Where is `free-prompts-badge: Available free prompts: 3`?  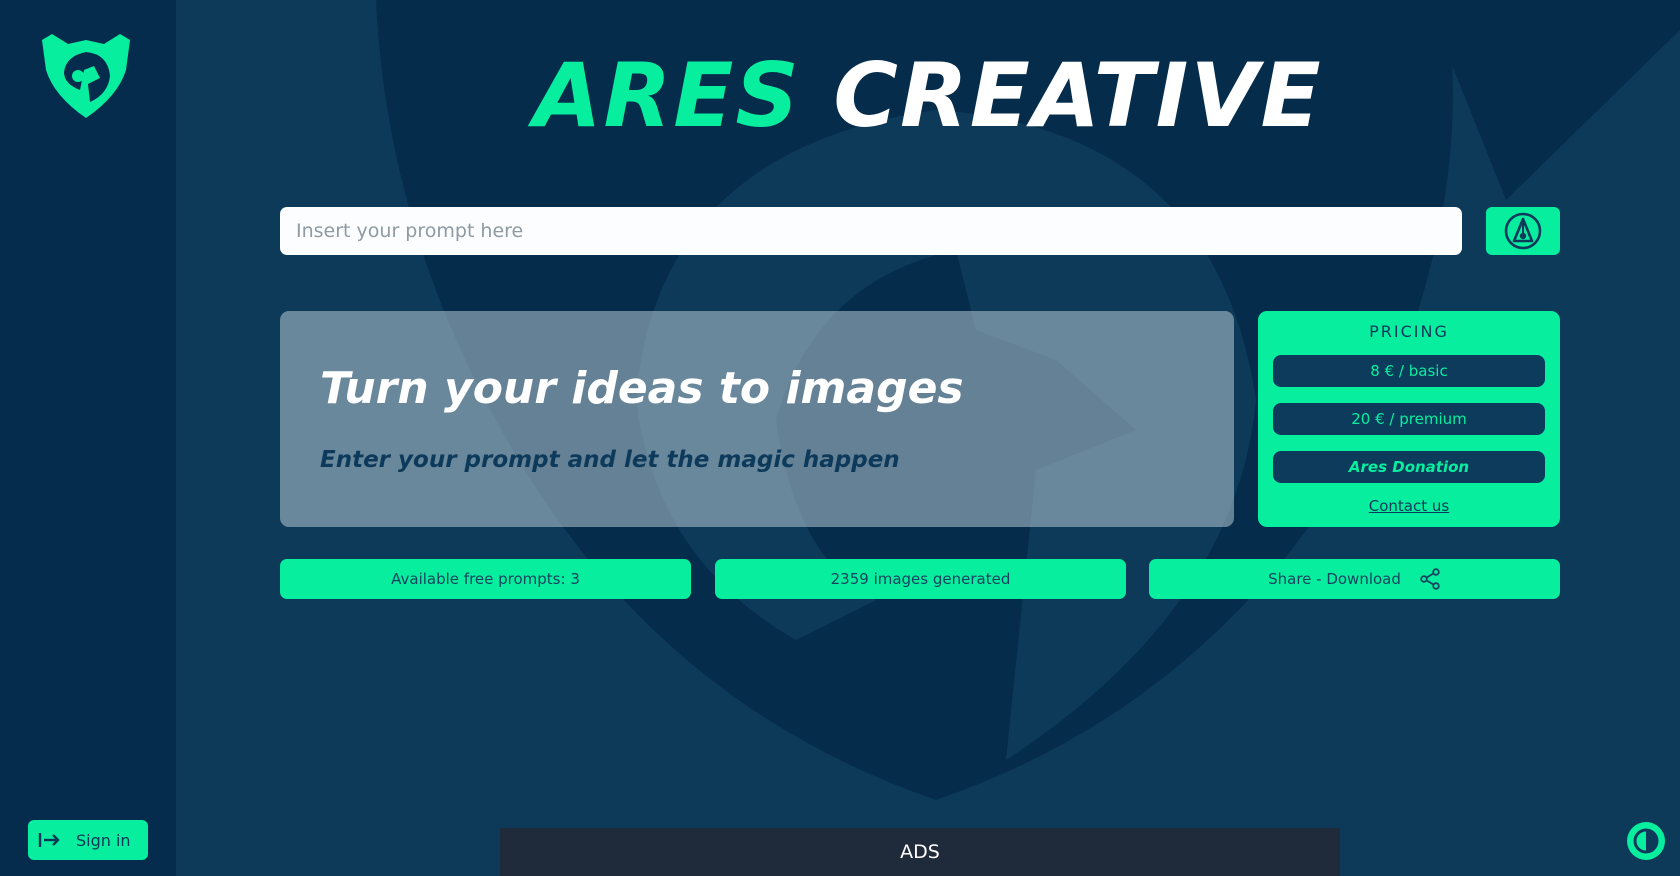
free-prompts-badge: Available free prompts: 3 is located at coordinates (485, 579).